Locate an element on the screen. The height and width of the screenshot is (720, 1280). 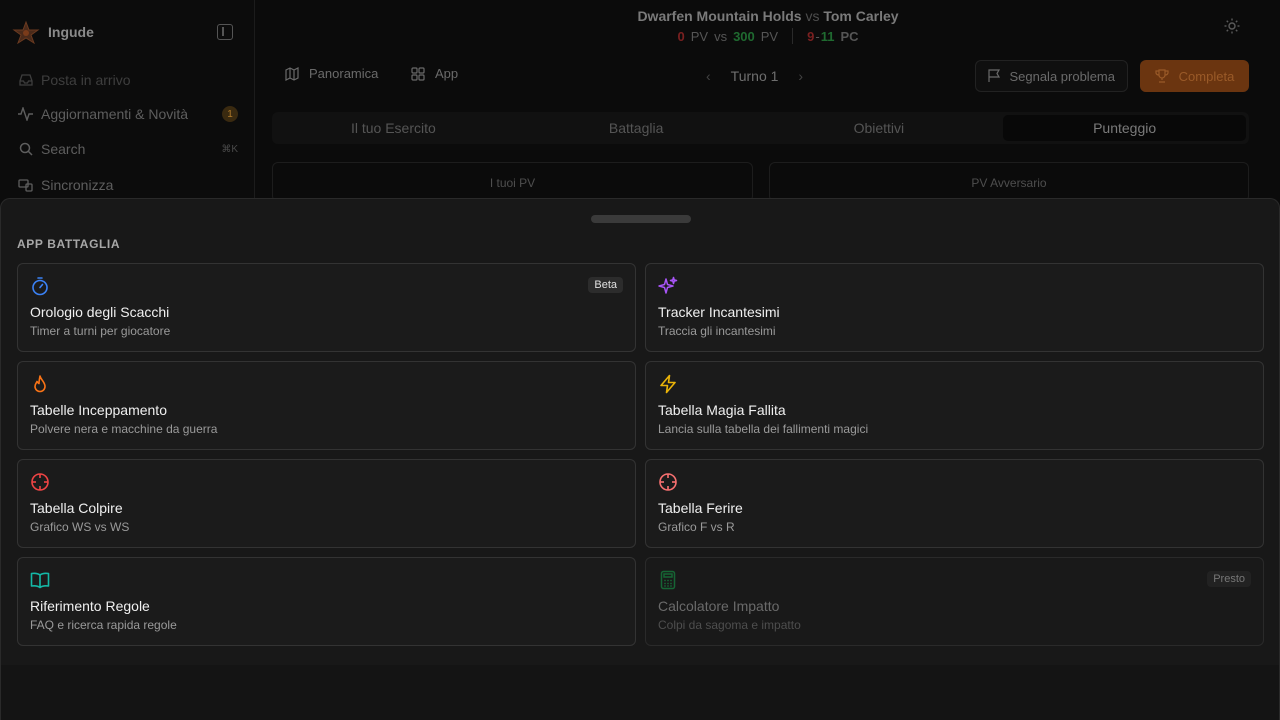
overview-button: Panoramica is located at coordinates (331, 73).